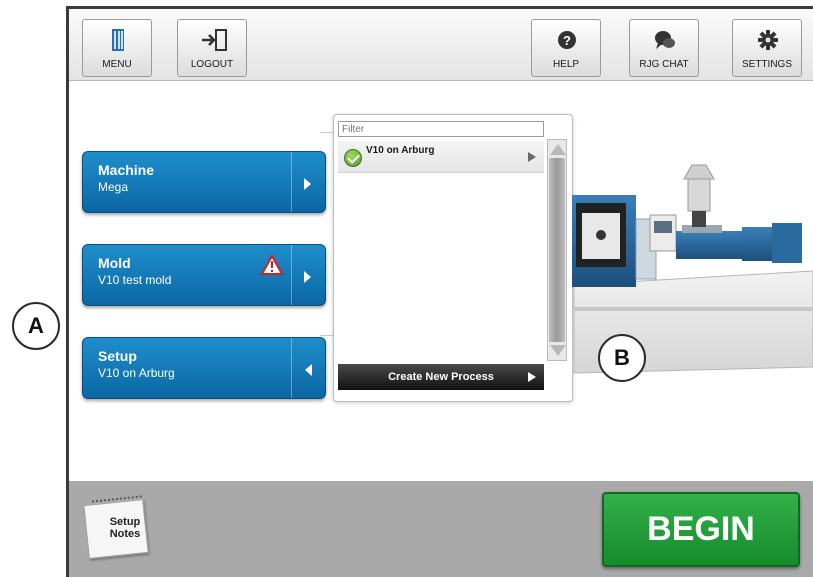 The width and height of the screenshot is (813, 577). I want to click on machine-selector: Machine Mega, so click(204, 182).